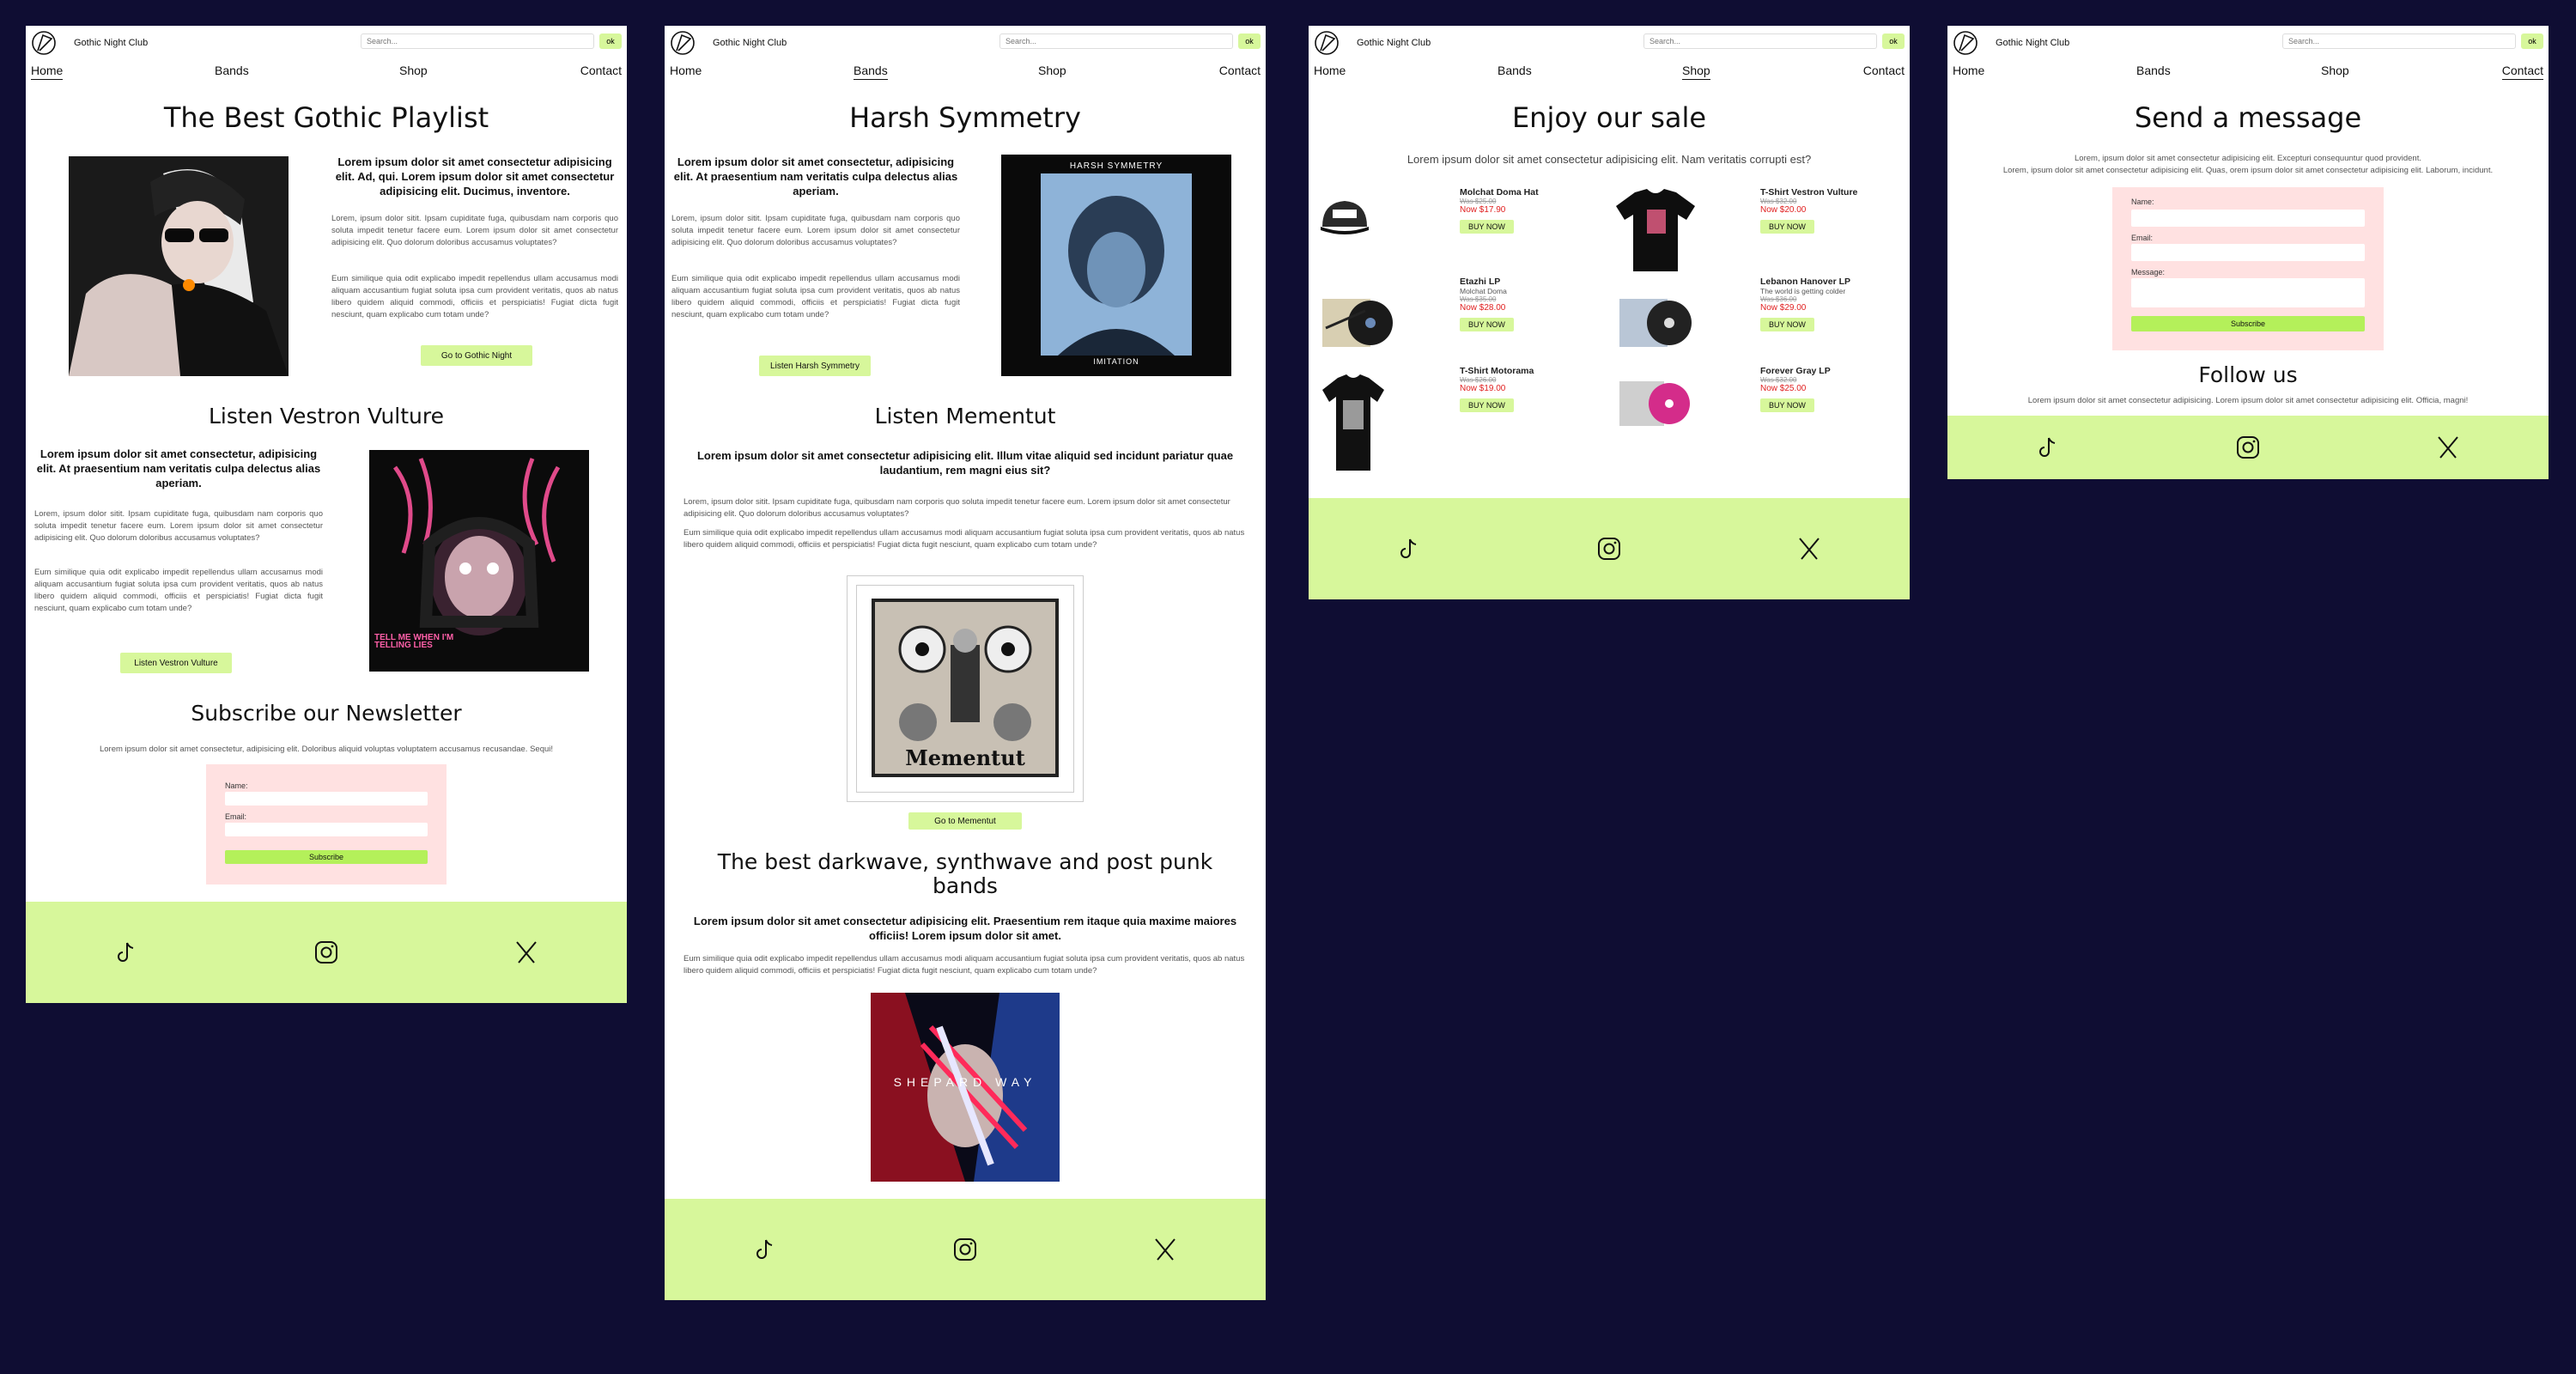 This screenshot has width=2576, height=1374. Describe the element at coordinates (2248, 374) in the screenshot. I see `follow-title: Follow us` at that location.